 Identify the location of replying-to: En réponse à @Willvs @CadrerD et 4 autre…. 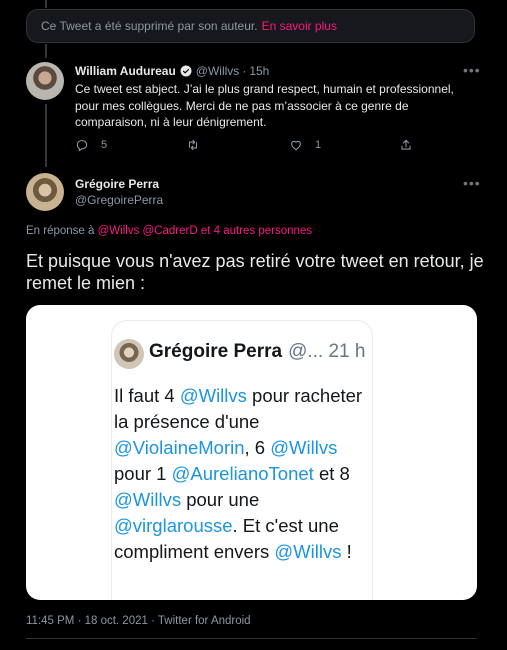
(169, 231).